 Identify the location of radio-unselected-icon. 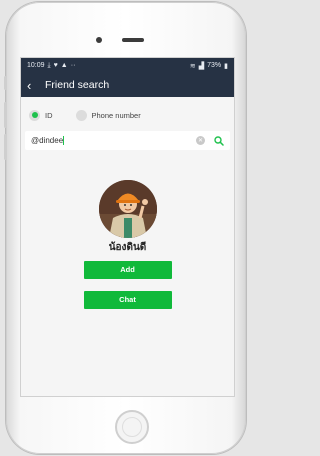
(81, 115).